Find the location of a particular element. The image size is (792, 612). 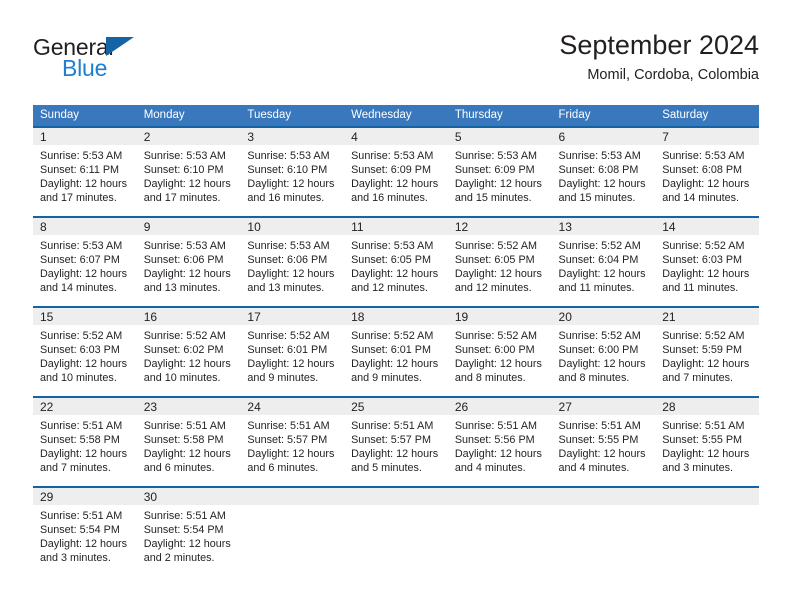

day-number: 23 is located at coordinates (188, 406).